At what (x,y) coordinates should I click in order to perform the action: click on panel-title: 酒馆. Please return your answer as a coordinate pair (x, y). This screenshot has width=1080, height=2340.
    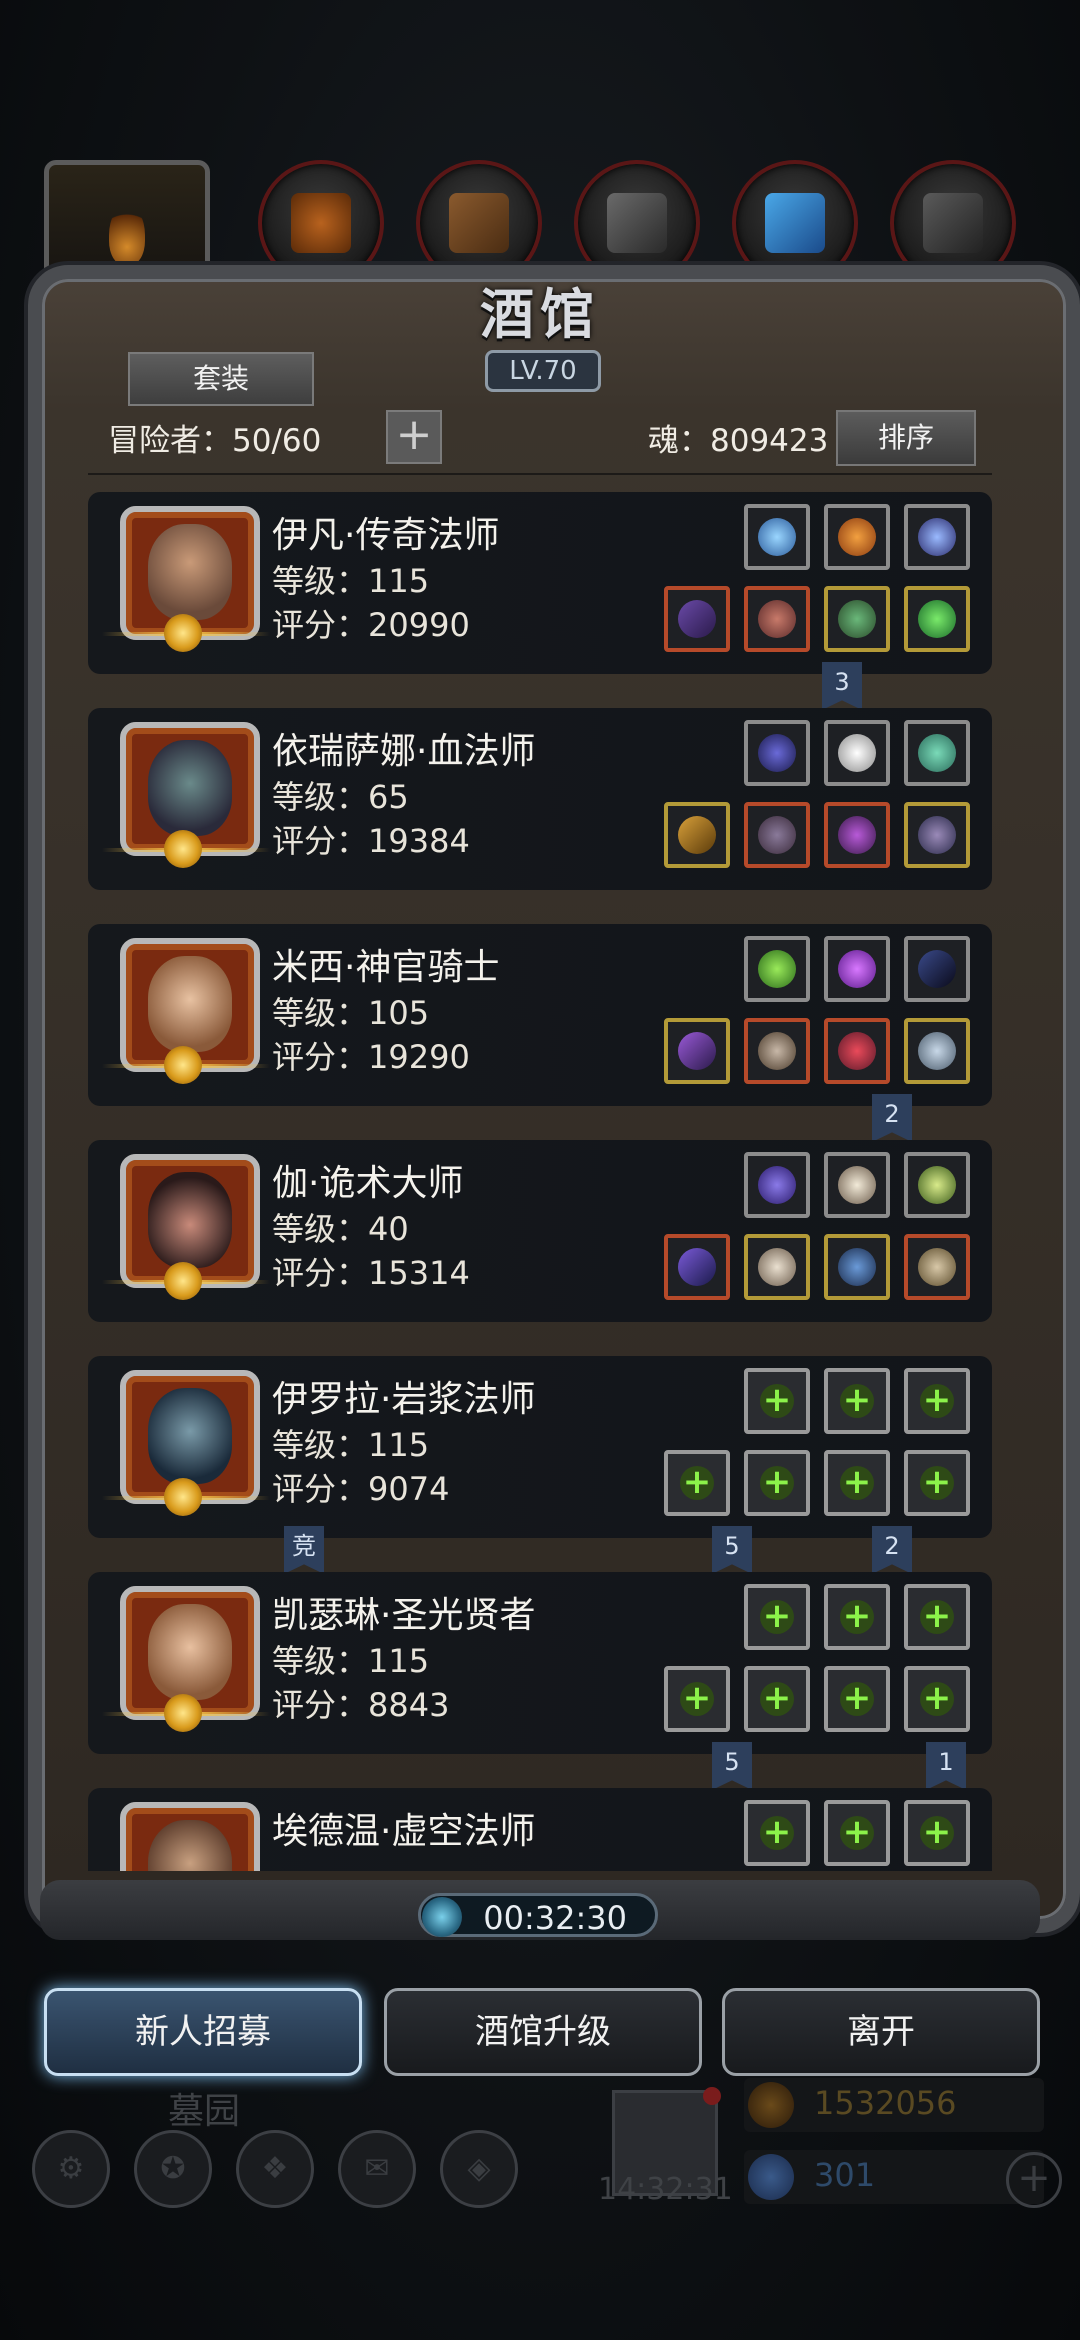
    Looking at the image, I should click on (540, 314).